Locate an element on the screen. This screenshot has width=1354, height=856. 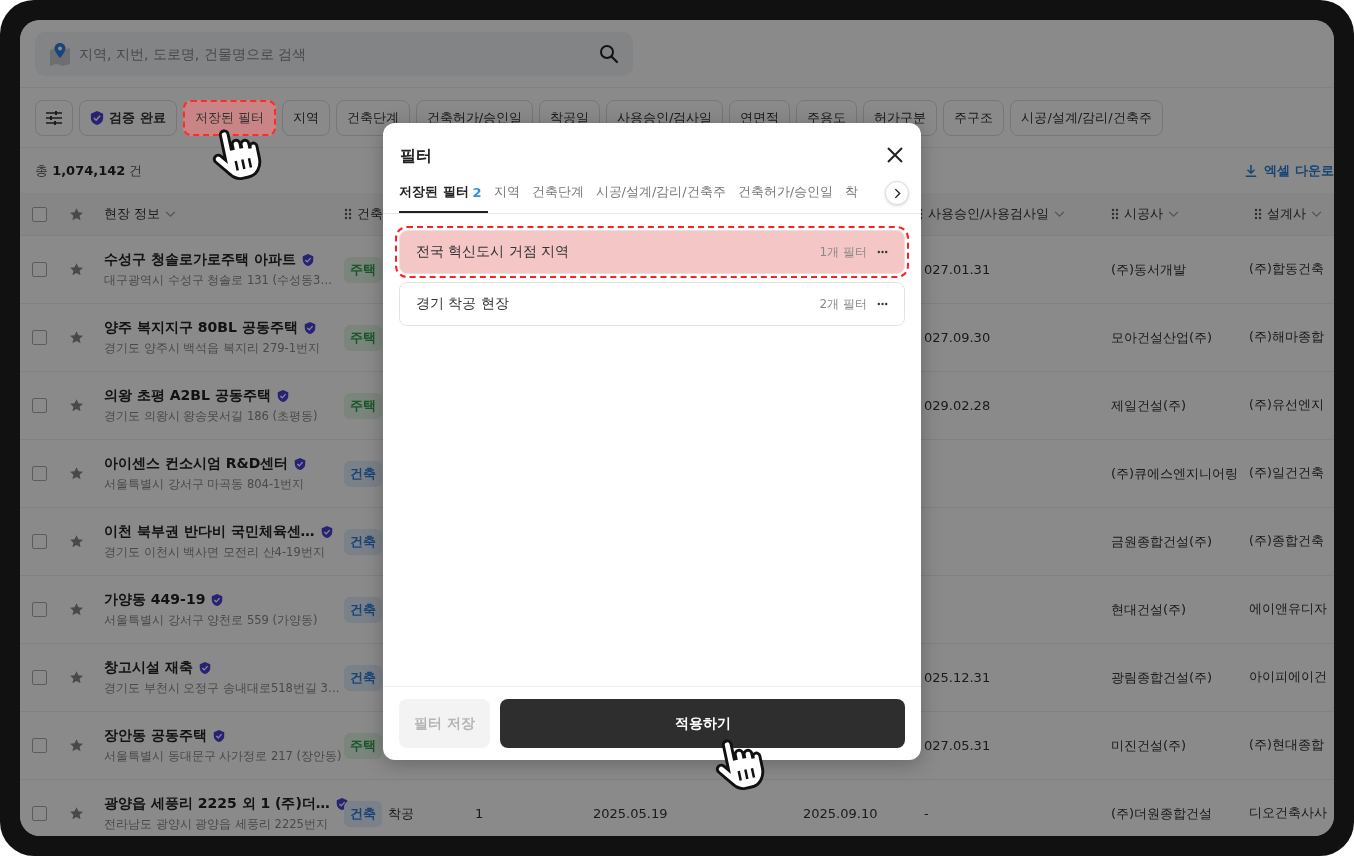
column-header: 설계사 is located at coordinates (1286, 214).